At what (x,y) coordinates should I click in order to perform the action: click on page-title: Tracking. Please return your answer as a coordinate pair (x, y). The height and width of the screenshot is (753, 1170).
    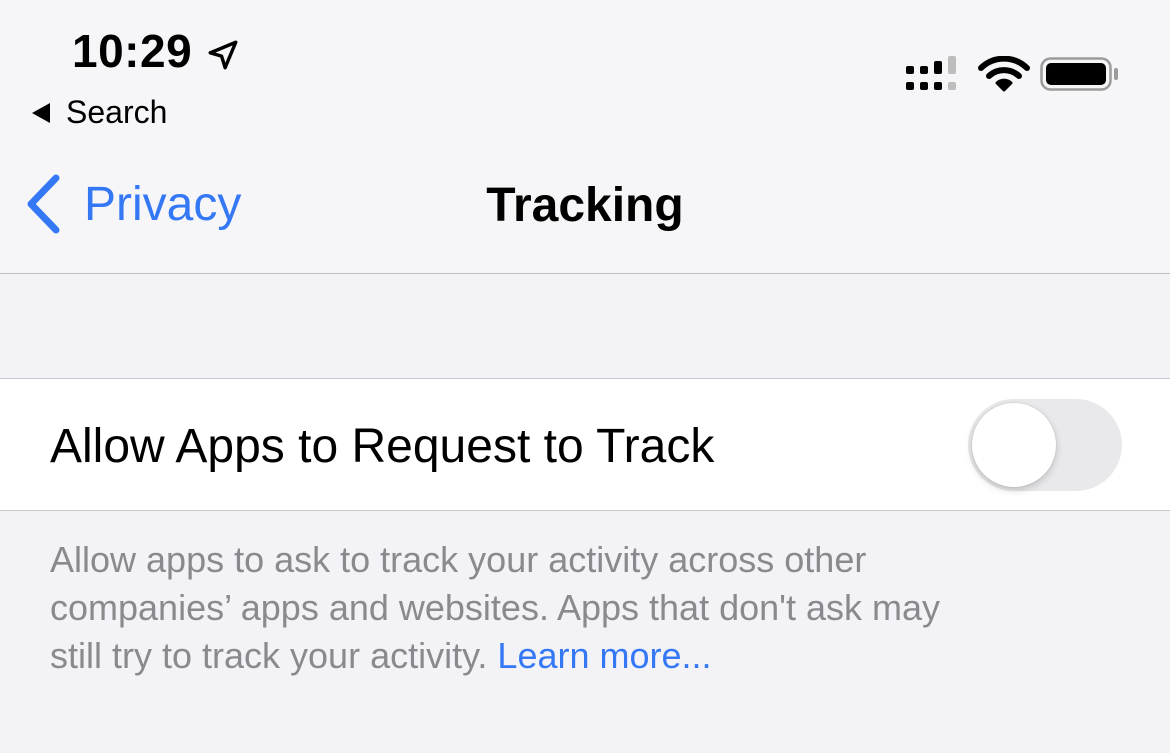
    Looking at the image, I should click on (585, 205).